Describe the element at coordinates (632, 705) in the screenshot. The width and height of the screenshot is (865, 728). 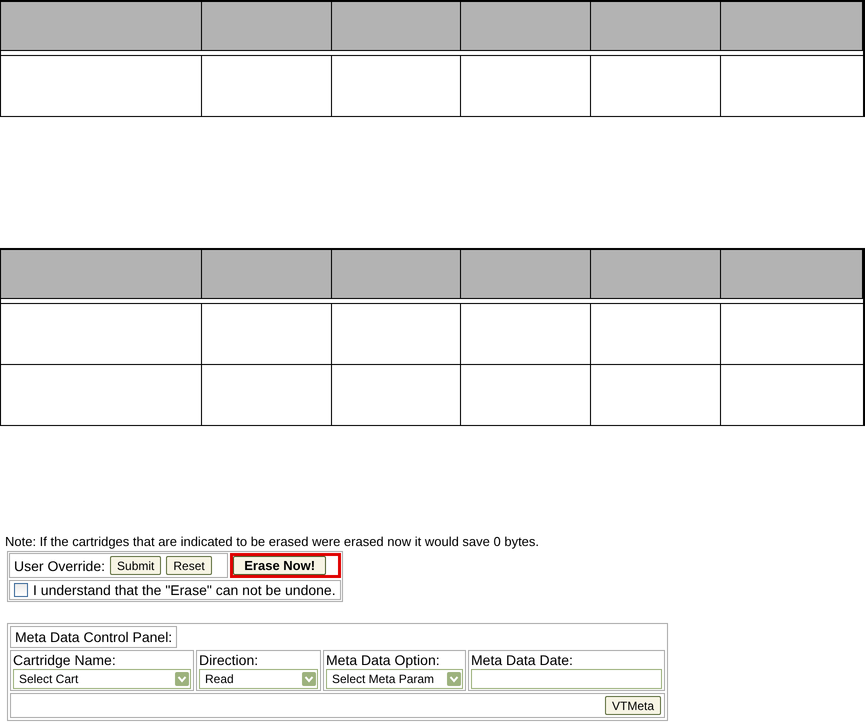
I see `vtmeta-button: VTMeta` at that location.